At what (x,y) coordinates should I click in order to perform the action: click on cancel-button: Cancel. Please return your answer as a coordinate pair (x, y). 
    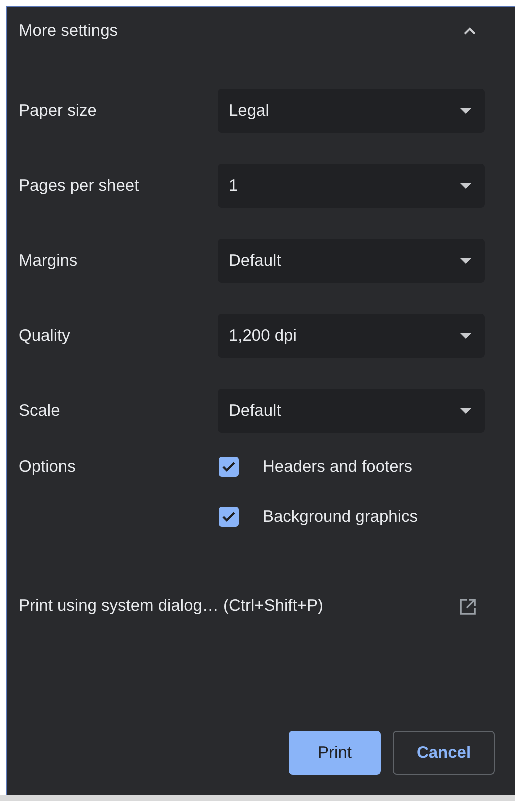
    Looking at the image, I should click on (444, 753).